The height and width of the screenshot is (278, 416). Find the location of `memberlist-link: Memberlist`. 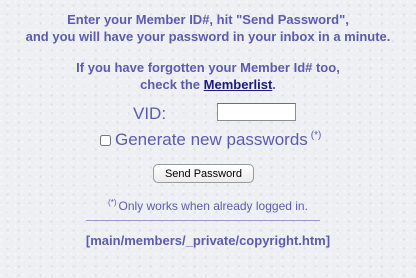

memberlist-link: Memberlist is located at coordinates (238, 84).